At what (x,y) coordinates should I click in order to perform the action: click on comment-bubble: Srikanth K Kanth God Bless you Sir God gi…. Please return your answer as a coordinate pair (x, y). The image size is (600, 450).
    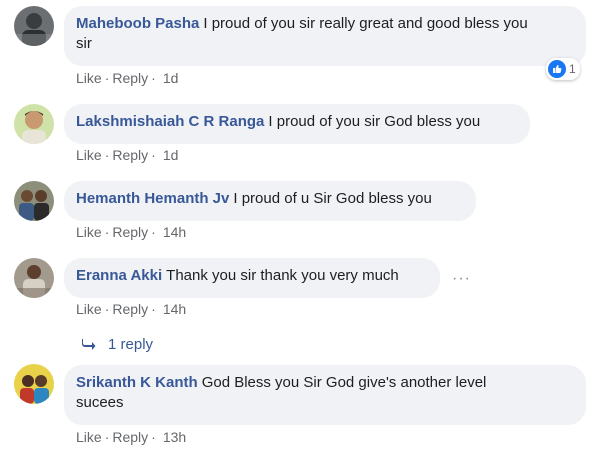
    Looking at the image, I should click on (325, 395).